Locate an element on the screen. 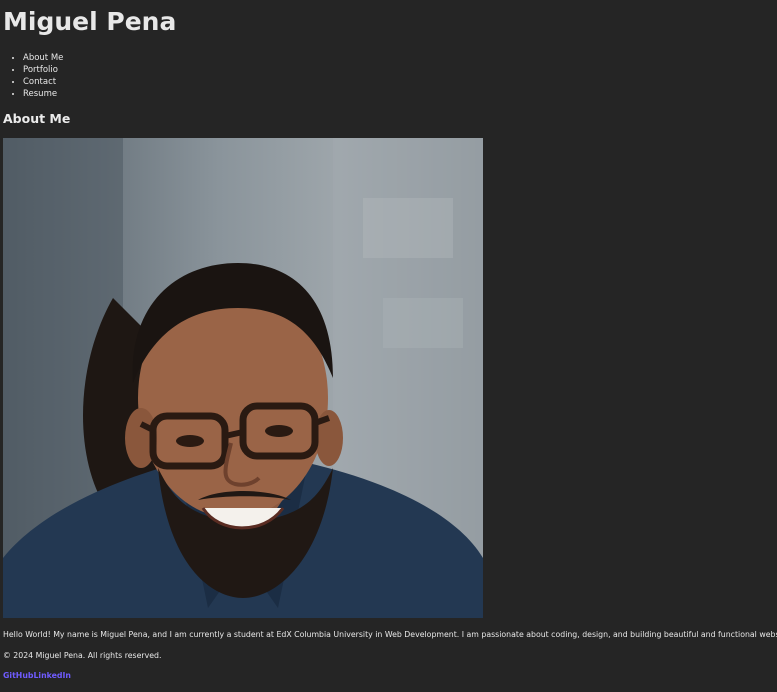 This screenshot has height=692, width=777. about-me-heading: About Me is located at coordinates (37, 118).